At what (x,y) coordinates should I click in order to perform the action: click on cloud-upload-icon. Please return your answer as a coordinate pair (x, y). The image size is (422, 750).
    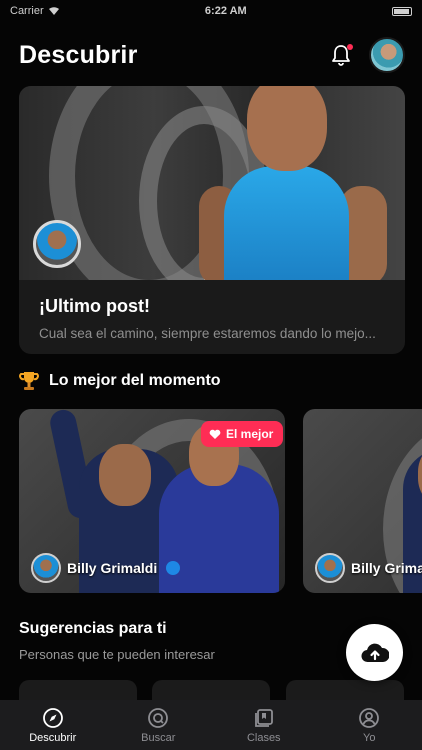
    Looking at the image, I should click on (375, 652).